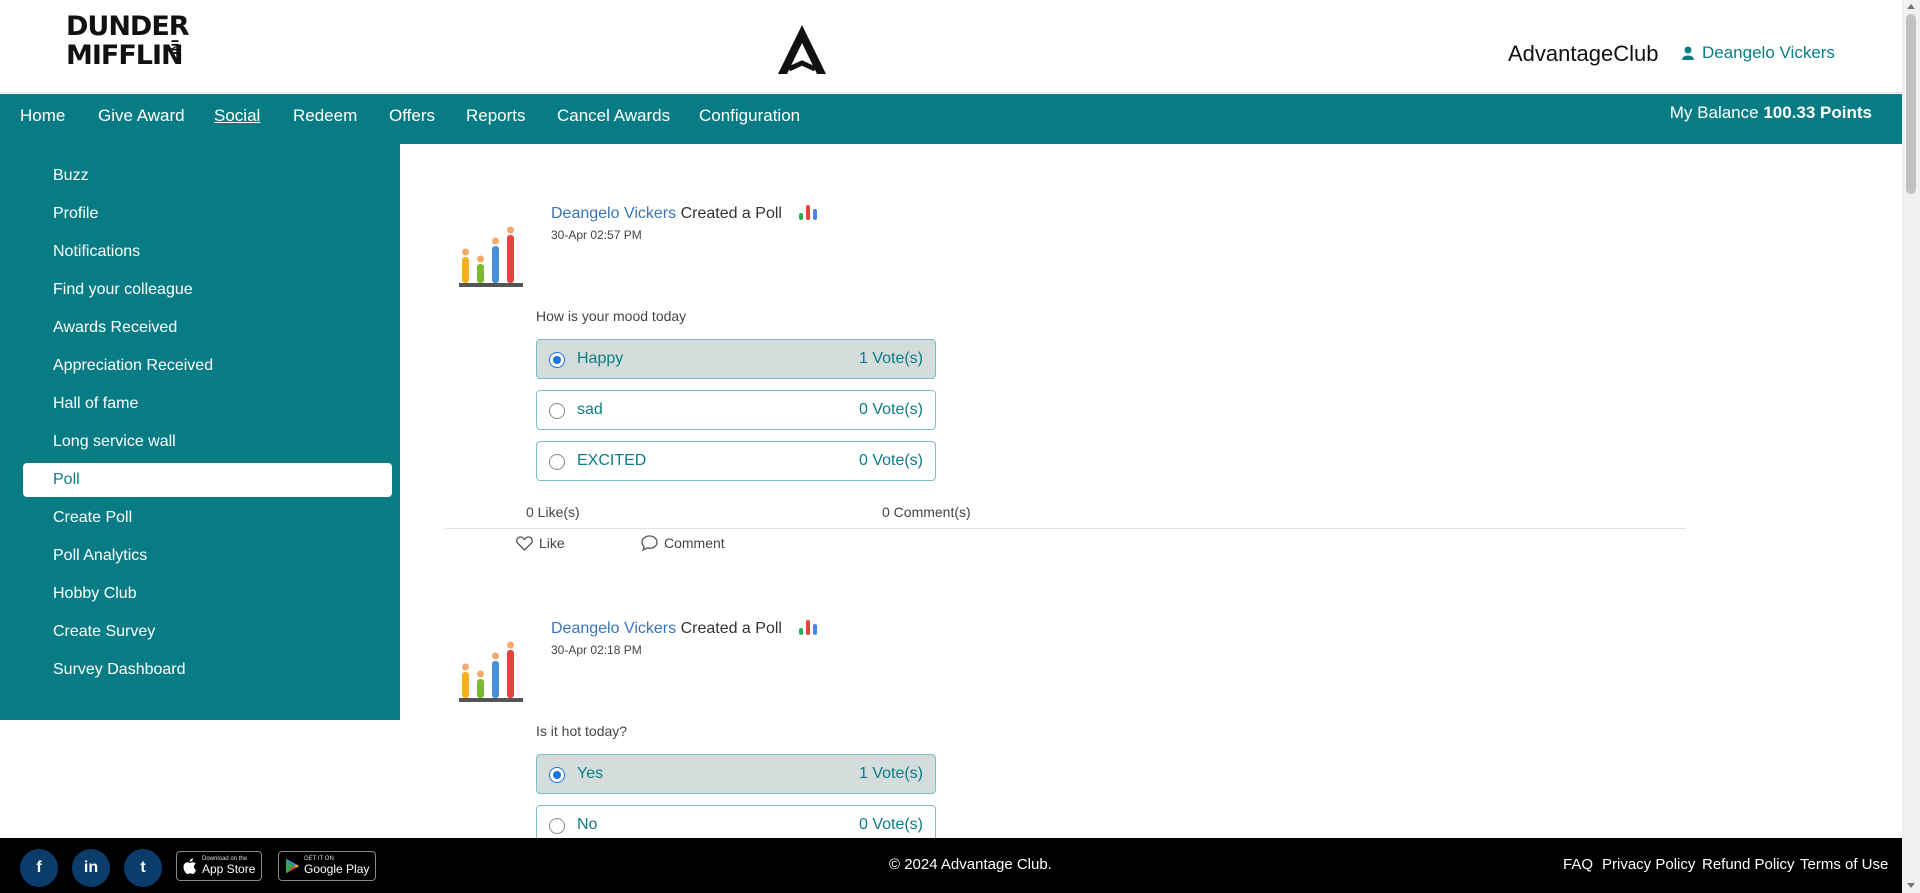 This screenshot has height=893, width=1920. What do you see at coordinates (491, 671) in the screenshot?
I see `poll-chart-icon` at bounding box center [491, 671].